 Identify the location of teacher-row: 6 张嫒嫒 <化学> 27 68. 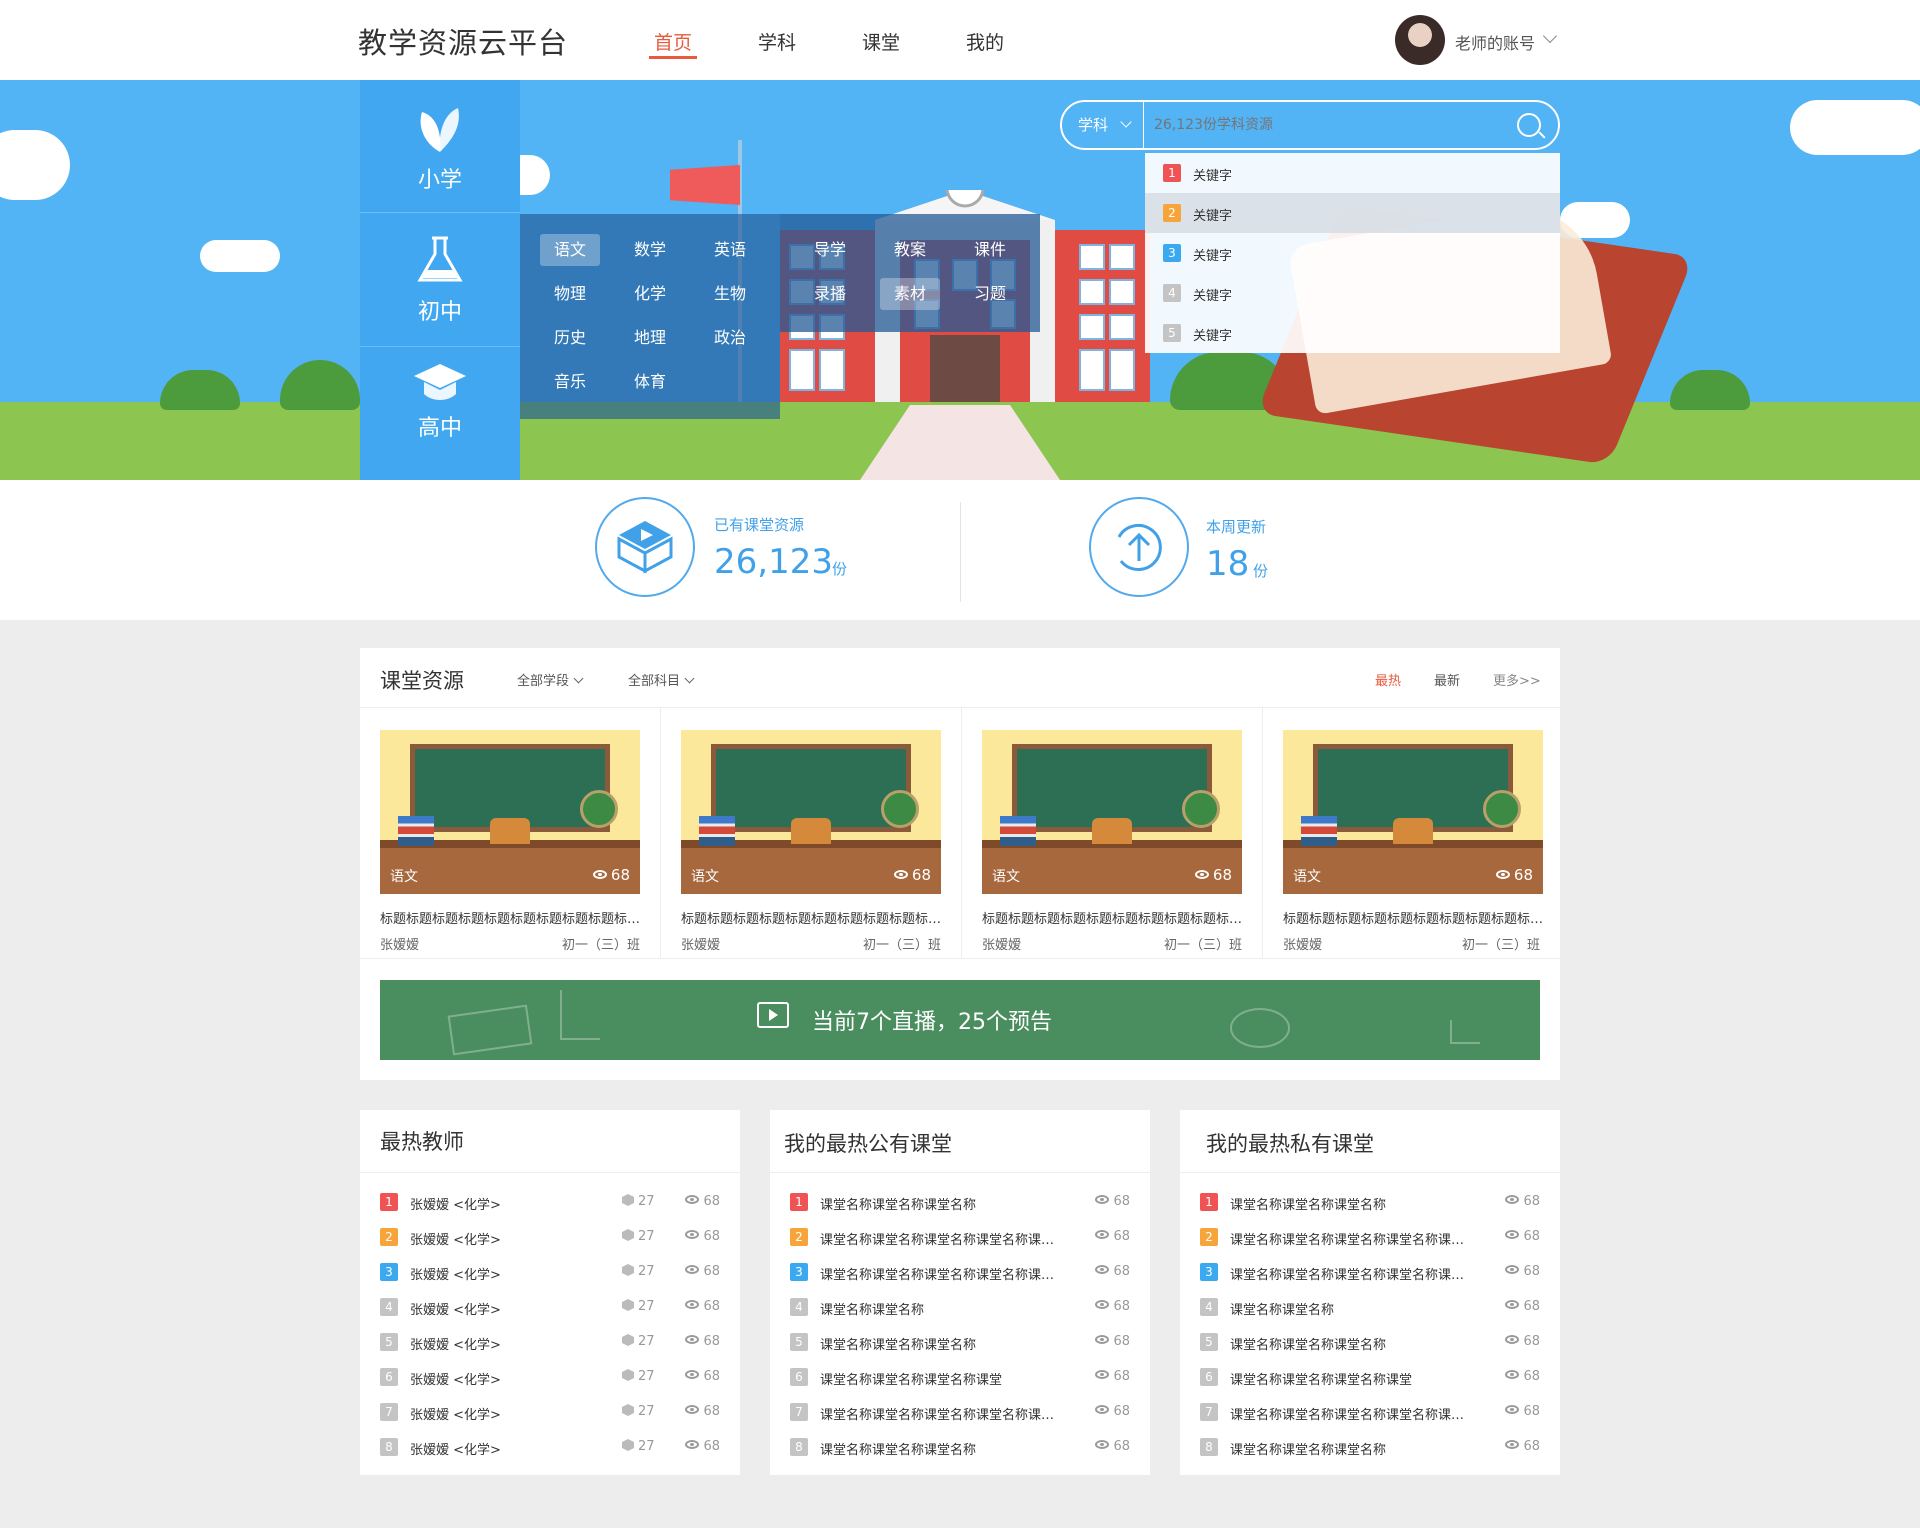
(550, 1385).